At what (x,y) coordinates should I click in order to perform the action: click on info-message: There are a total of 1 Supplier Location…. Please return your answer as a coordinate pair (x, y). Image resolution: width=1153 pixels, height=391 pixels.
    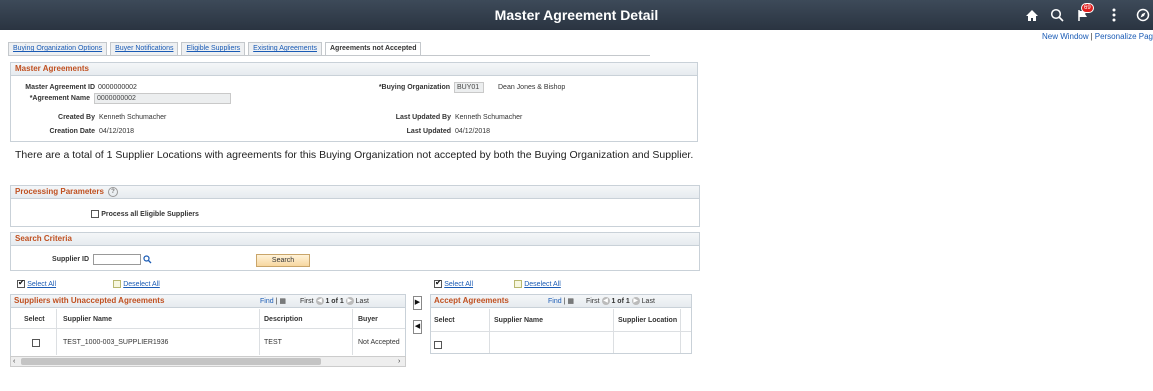
    Looking at the image, I should click on (354, 155).